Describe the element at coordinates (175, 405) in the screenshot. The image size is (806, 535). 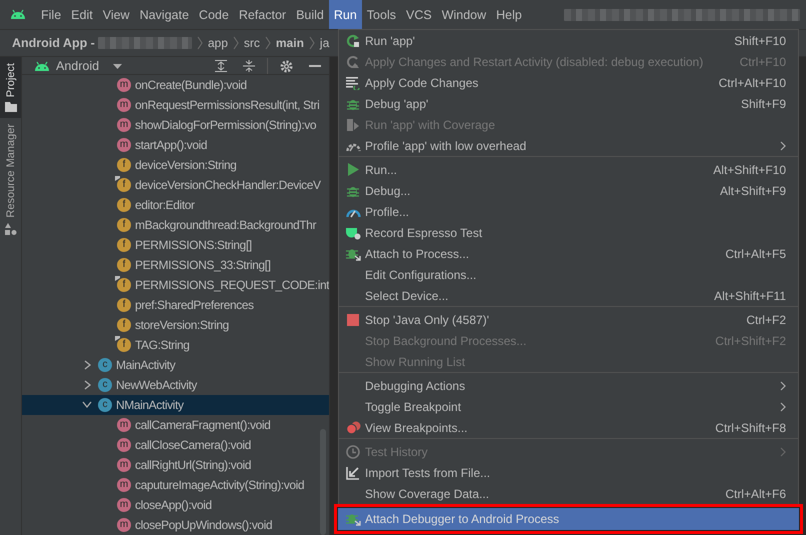
I see `tree-row: c NMainActivity` at that location.